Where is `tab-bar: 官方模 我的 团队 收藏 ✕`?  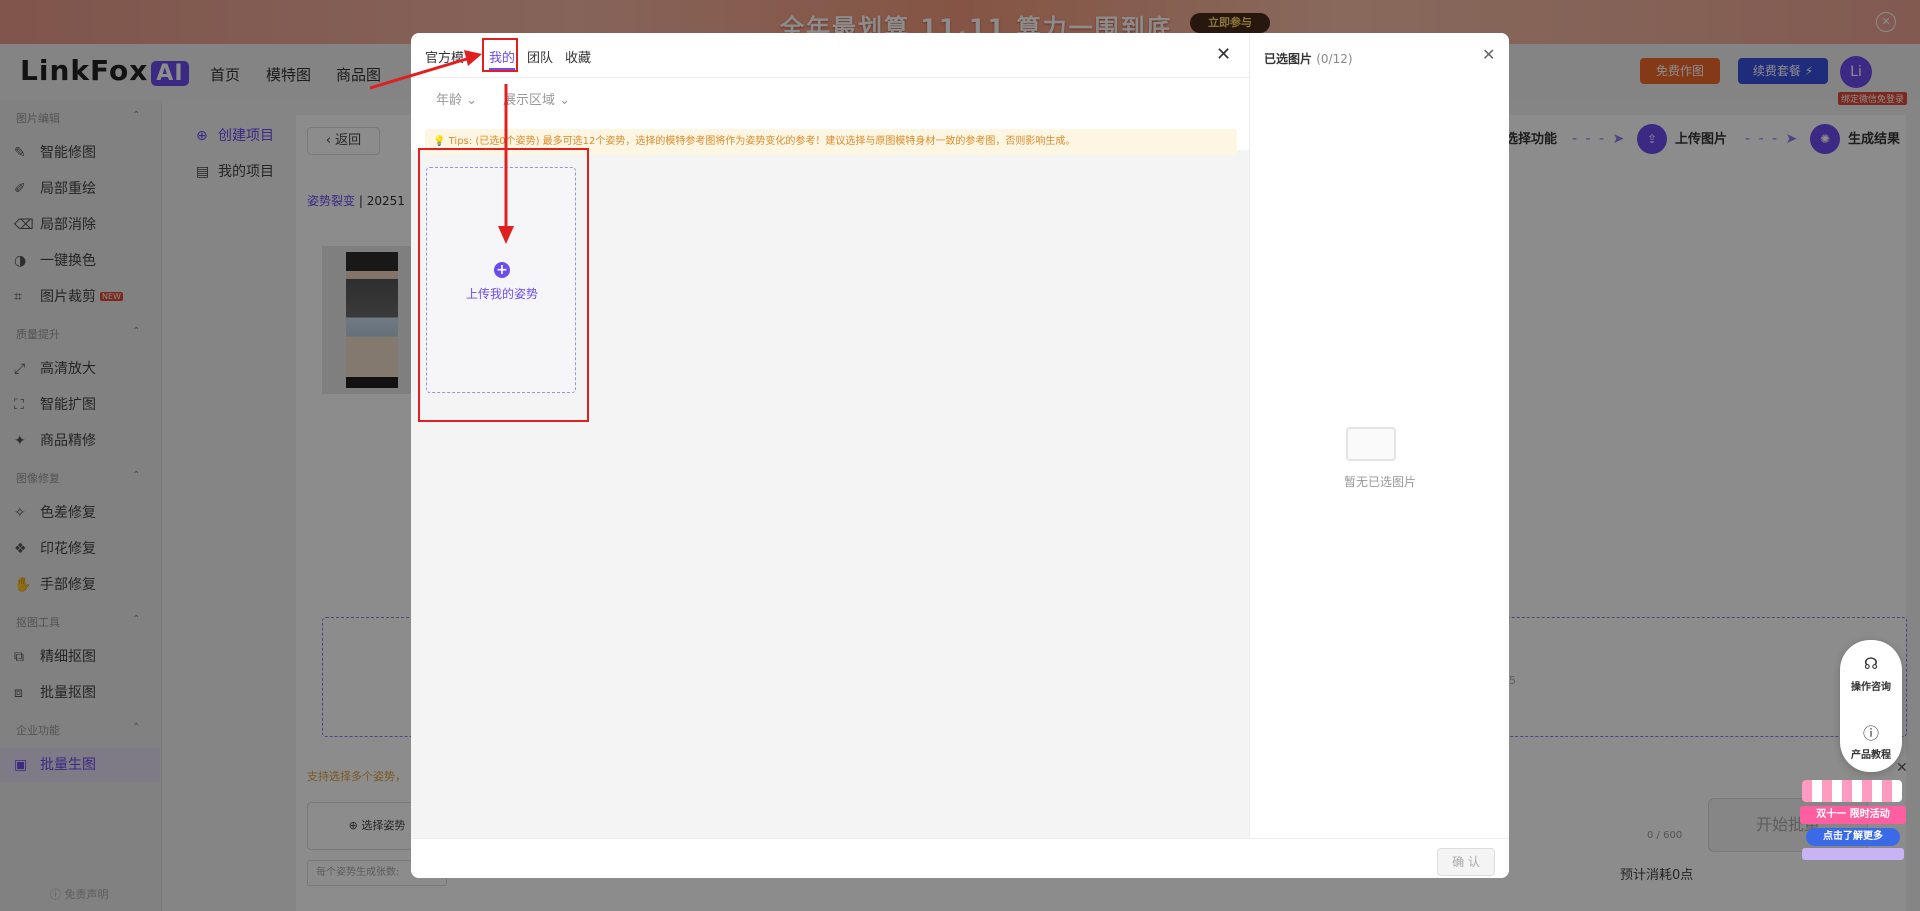
tab-bar: 官方模 我的 团队 收藏 ✕ is located at coordinates (830, 55).